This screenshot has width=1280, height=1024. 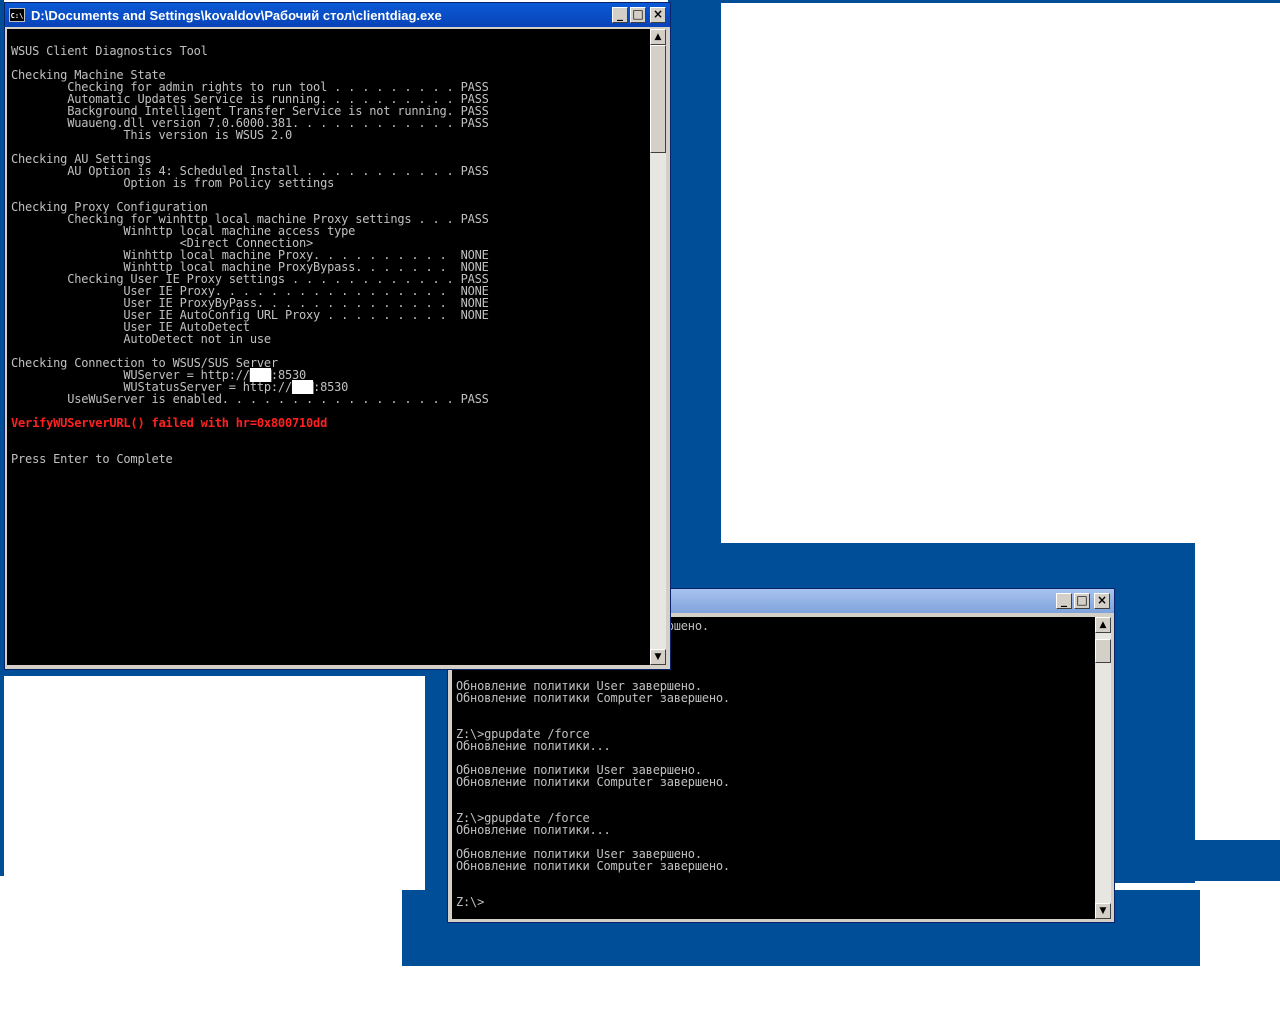 I want to click on prompt-line: Press Enter to Complete, so click(x=92, y=459).